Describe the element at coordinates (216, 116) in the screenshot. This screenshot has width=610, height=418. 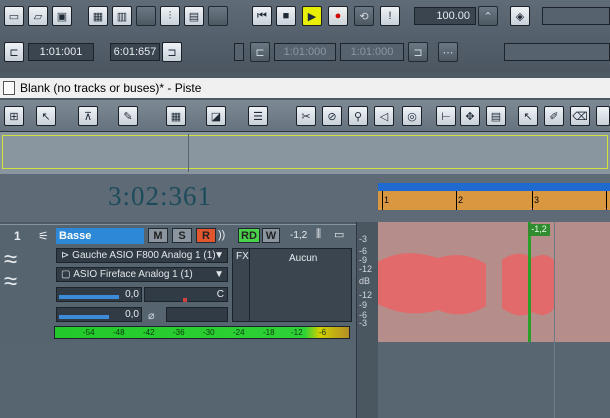
I see `snap-icon: ◪` at that location.